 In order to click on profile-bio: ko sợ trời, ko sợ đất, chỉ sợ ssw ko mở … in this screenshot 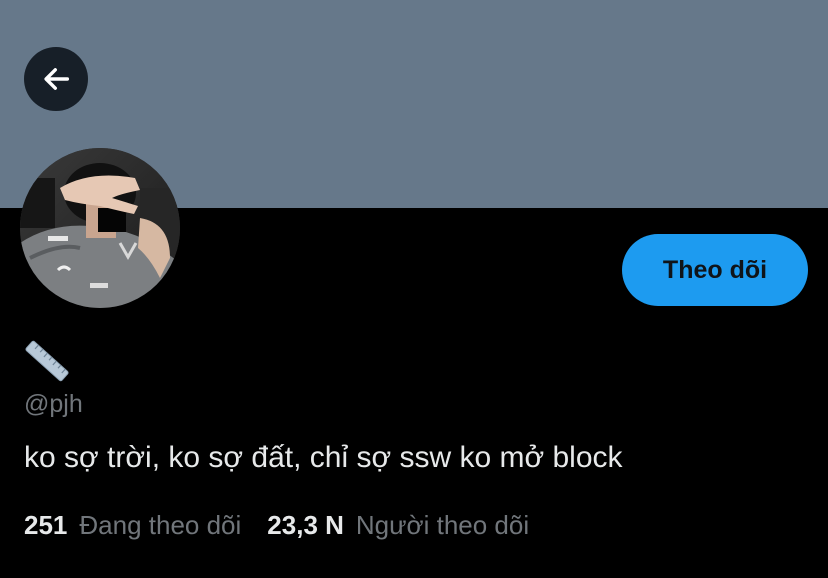, I will do `click(323, 457)`.